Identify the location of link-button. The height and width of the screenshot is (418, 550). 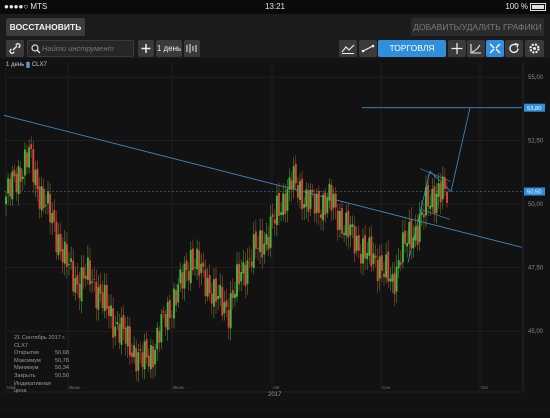
(15, 48).